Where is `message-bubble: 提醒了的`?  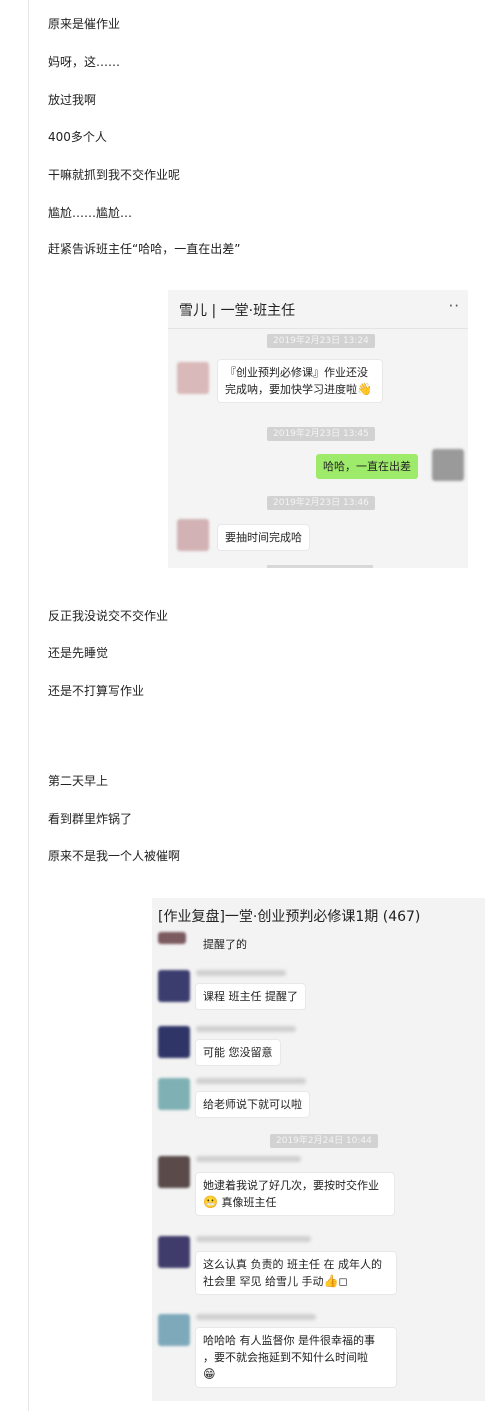
message-bubble: 提醒了的 is located at coordinates (225, 944).